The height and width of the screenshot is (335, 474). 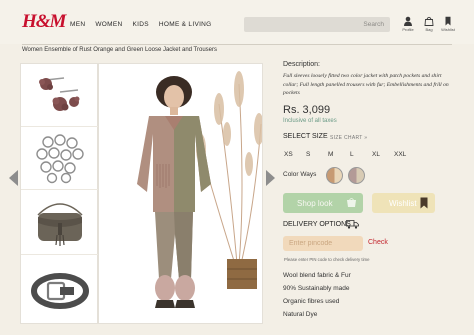 I want to click on pincode-input, so click(x=323, y=243).